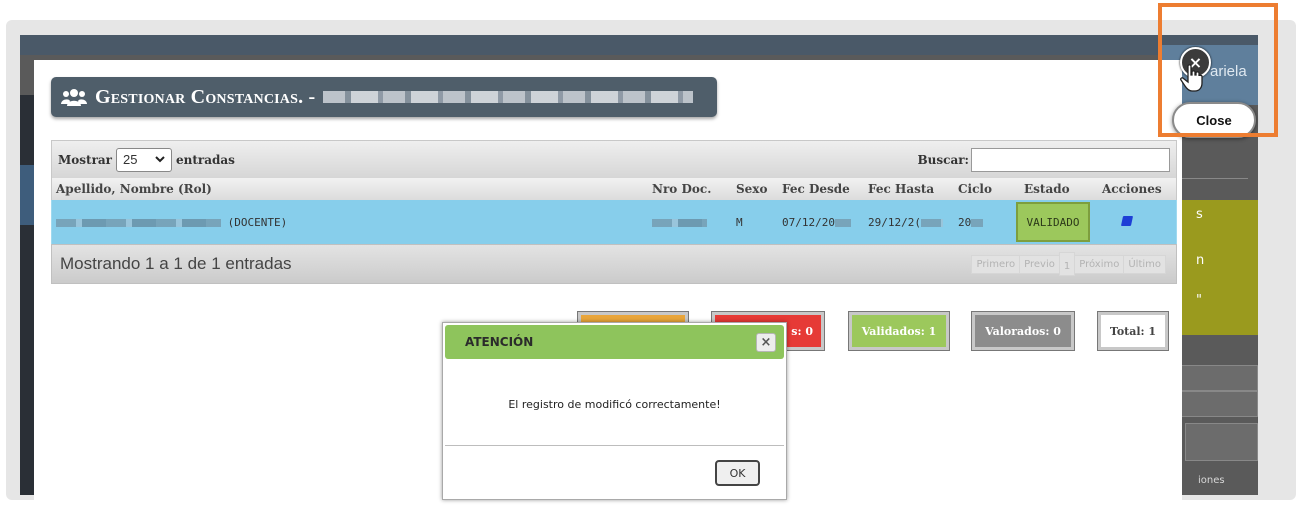 The width and height of the screenshot is (1300, 509). Describe the element at coordinates (614, 404) in the screenshot. I see `dialog-message: El registro de modificó correctamente!` at that location.